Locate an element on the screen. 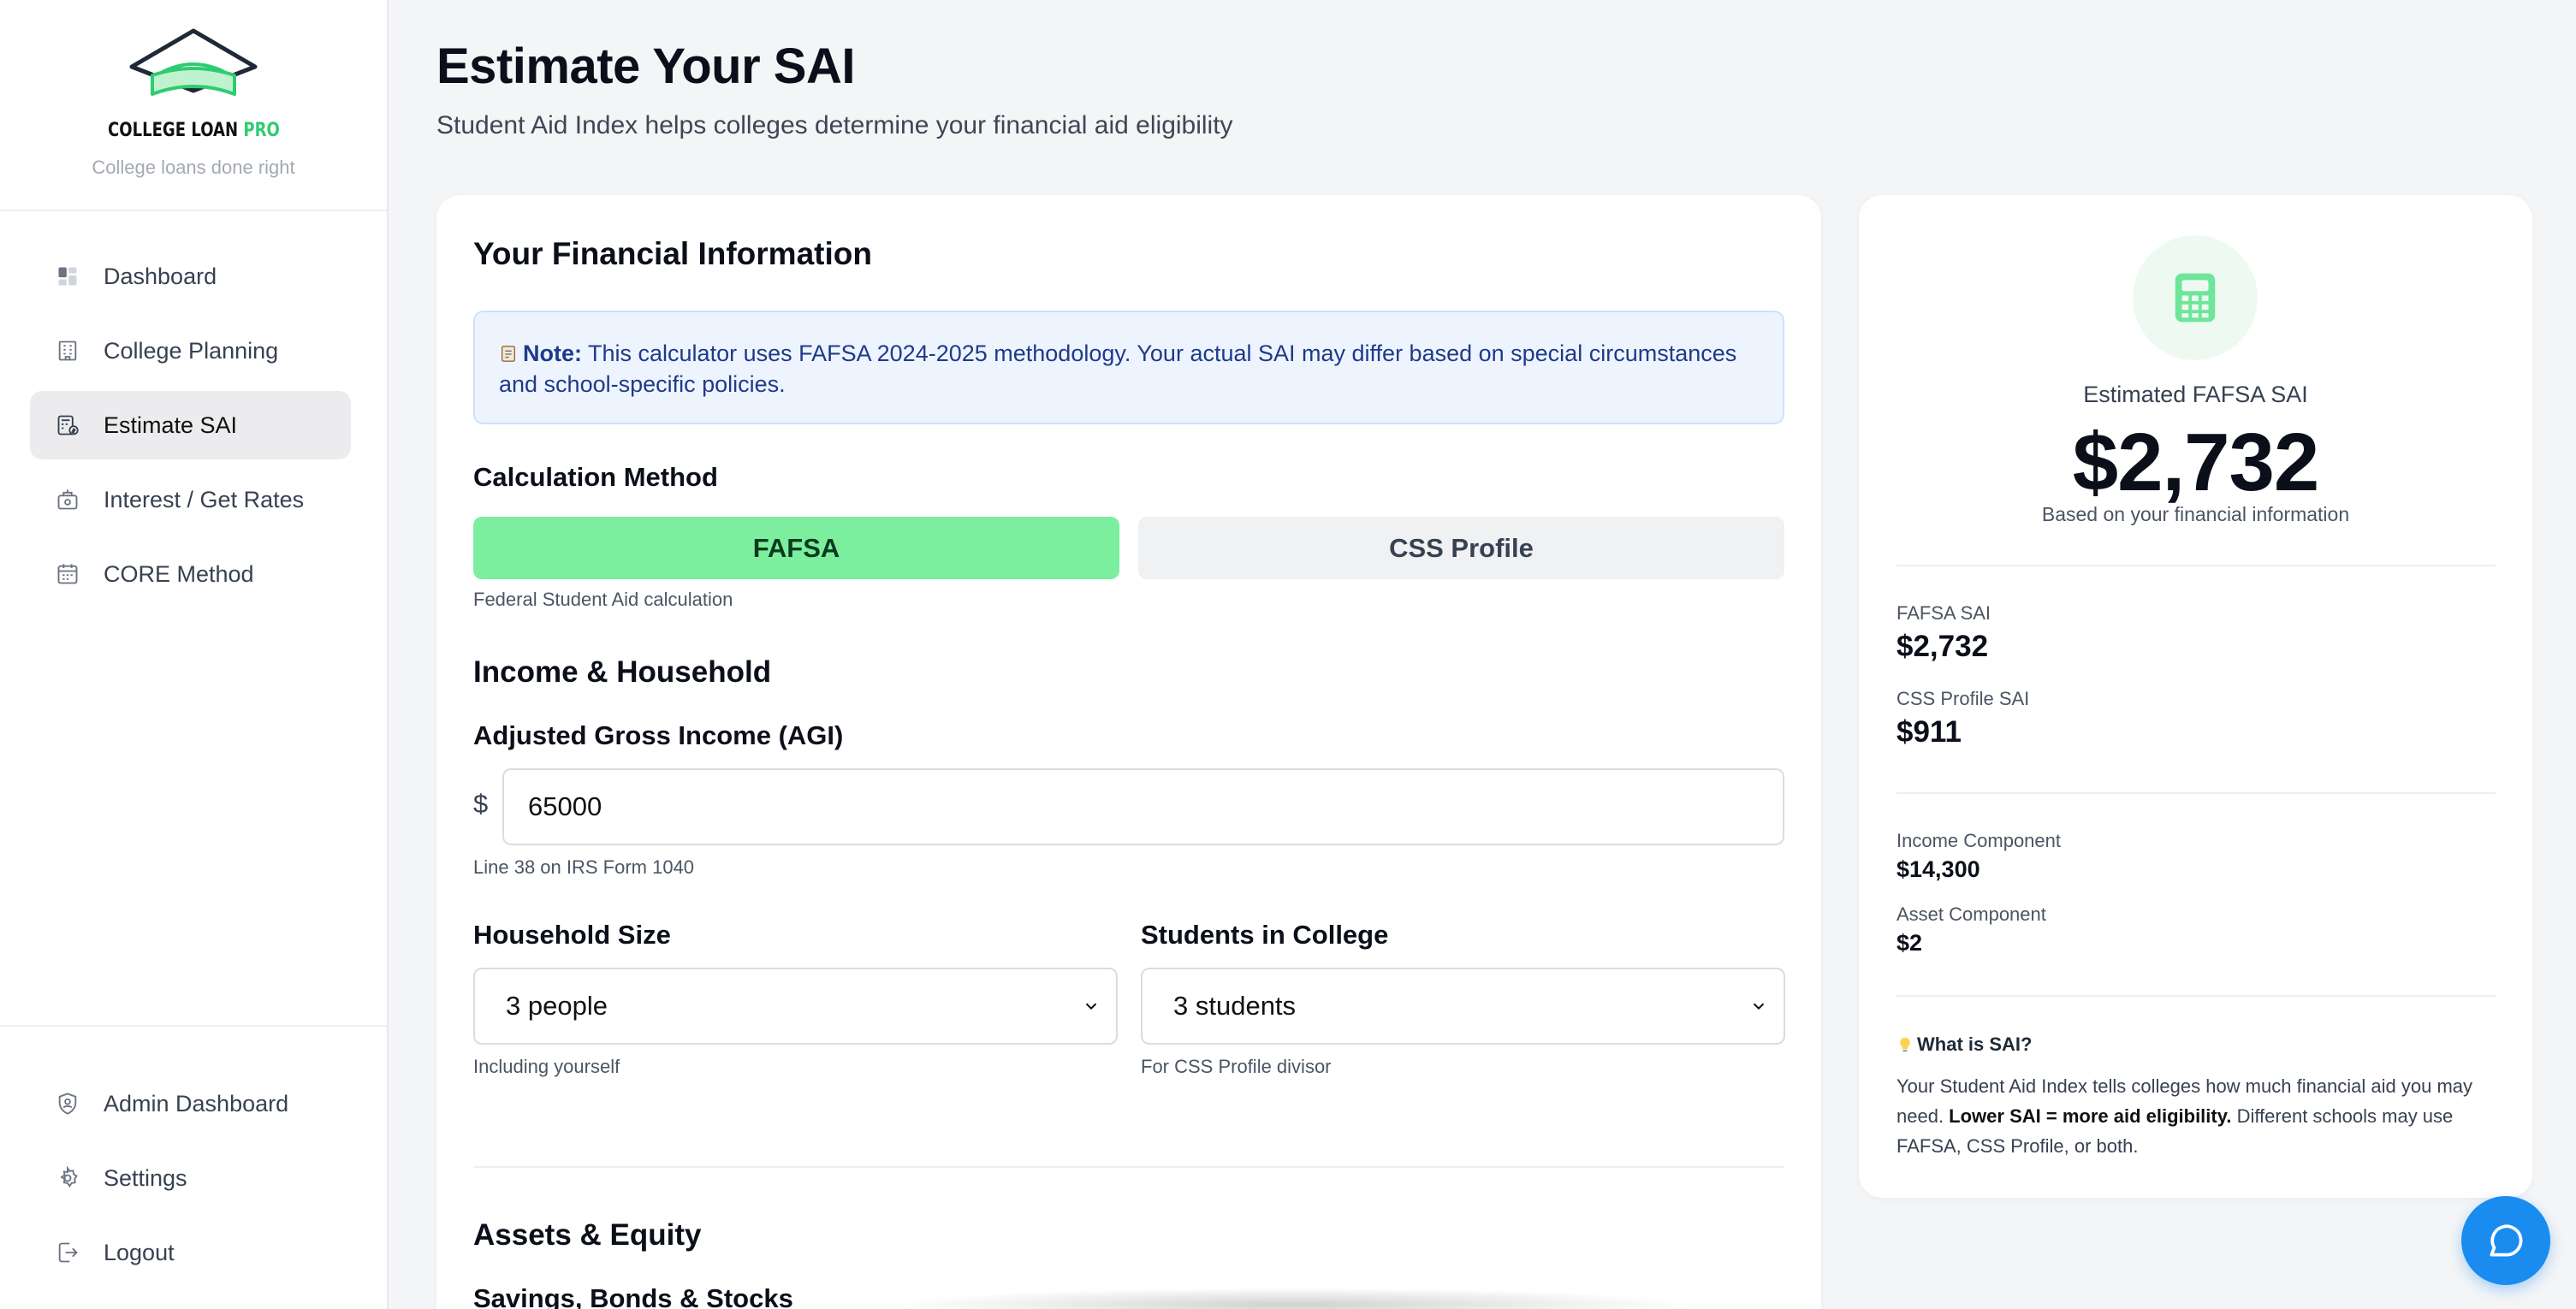  lightbulb-icon is located at coordinates (1905, 1044).